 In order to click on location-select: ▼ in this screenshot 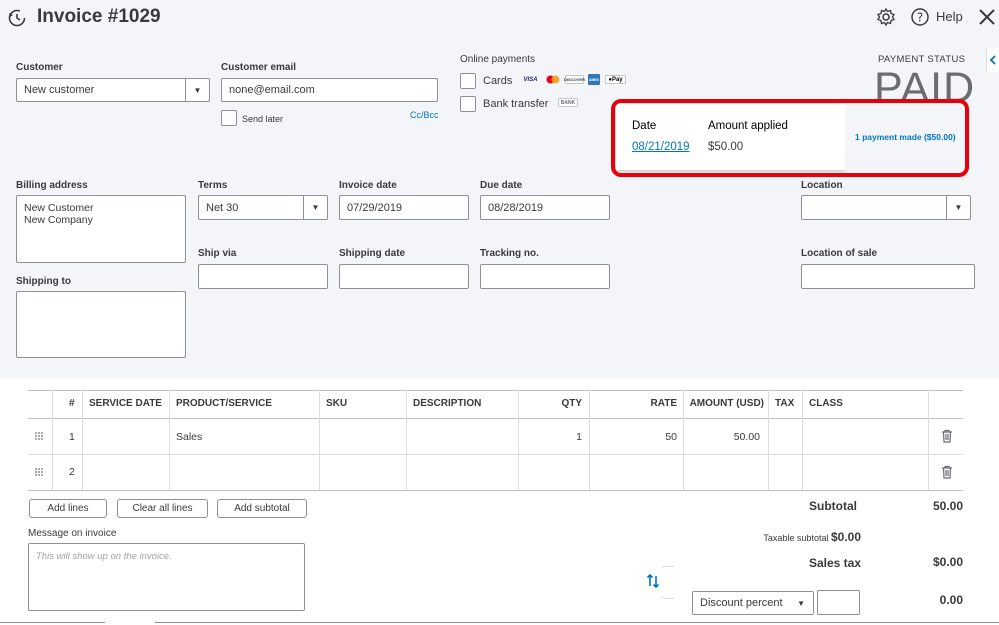, I will do `click(886, 207)`.